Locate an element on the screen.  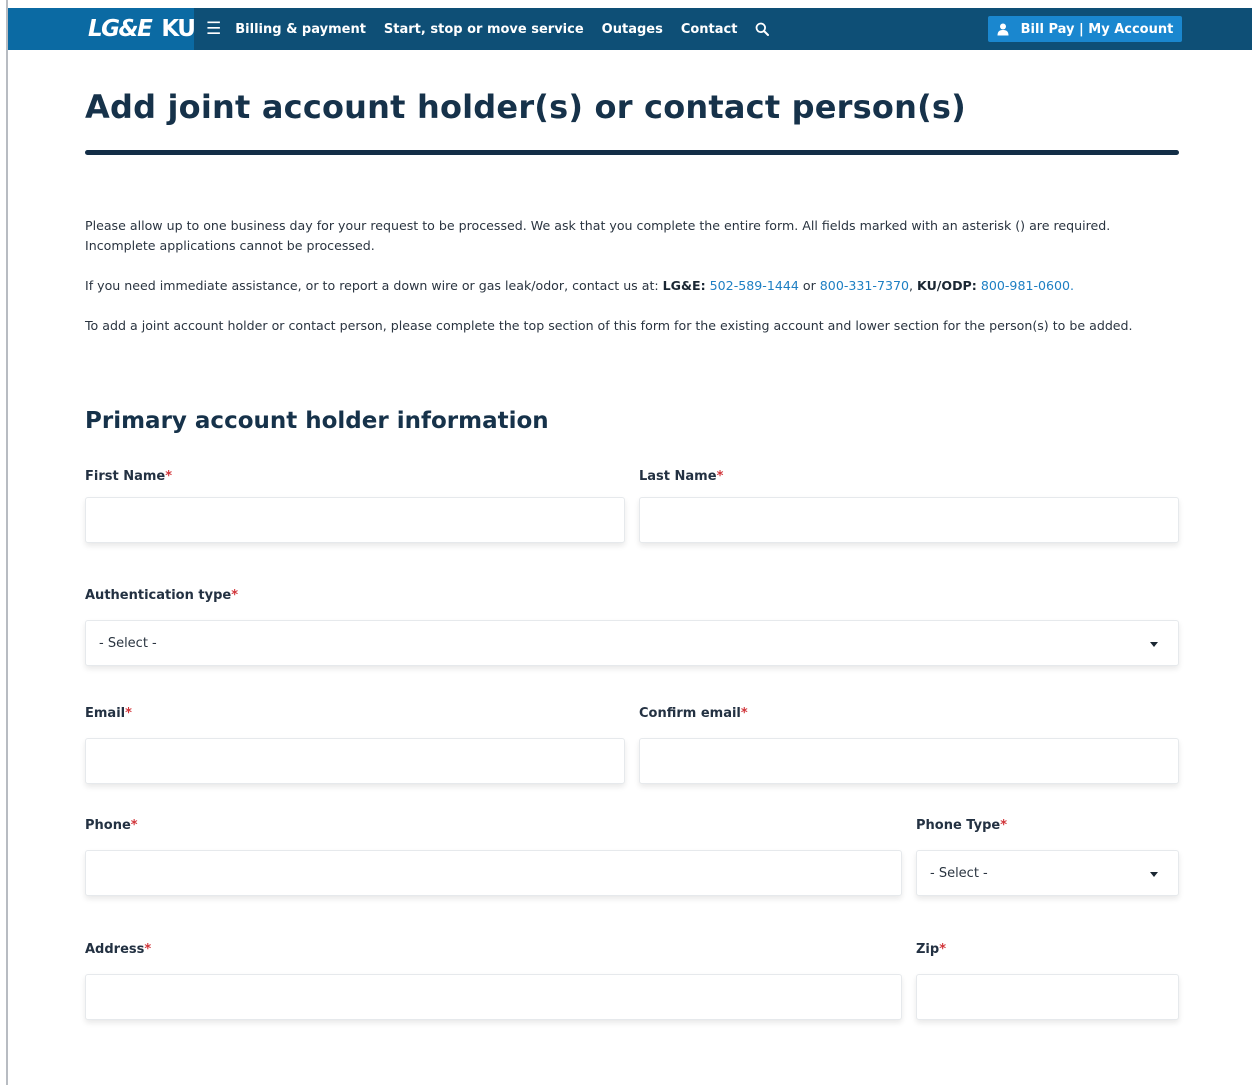
window-top-edge is located at coordinates (629, 4).